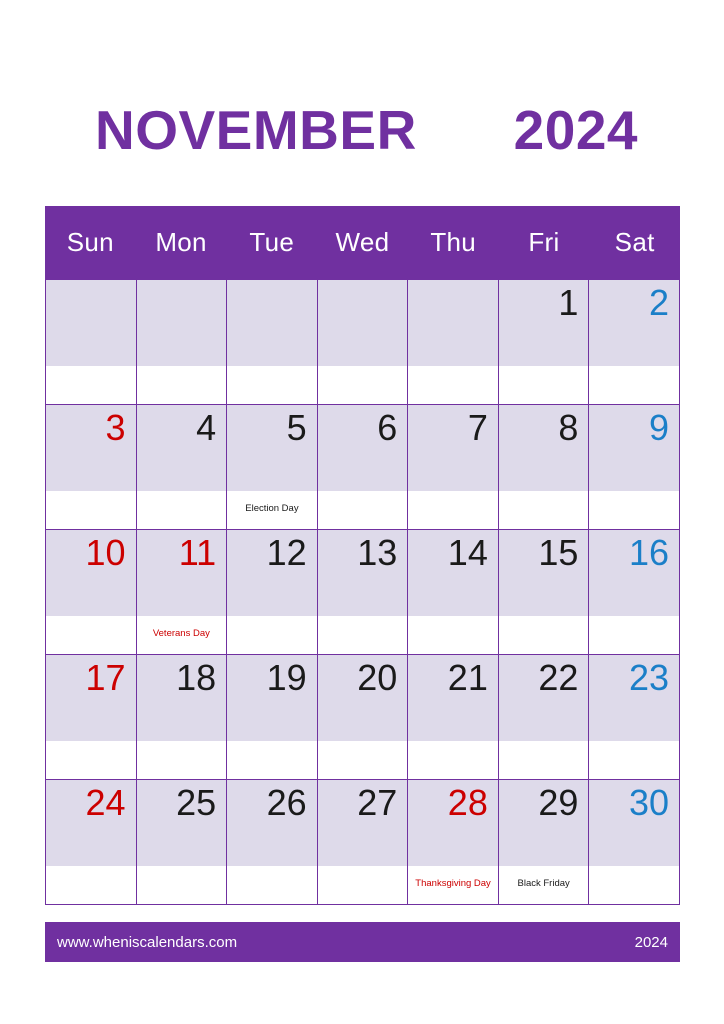  Describe the element at coordinates (91, 717) in the screenshot. I see `day-cell-17: 17` at that location.